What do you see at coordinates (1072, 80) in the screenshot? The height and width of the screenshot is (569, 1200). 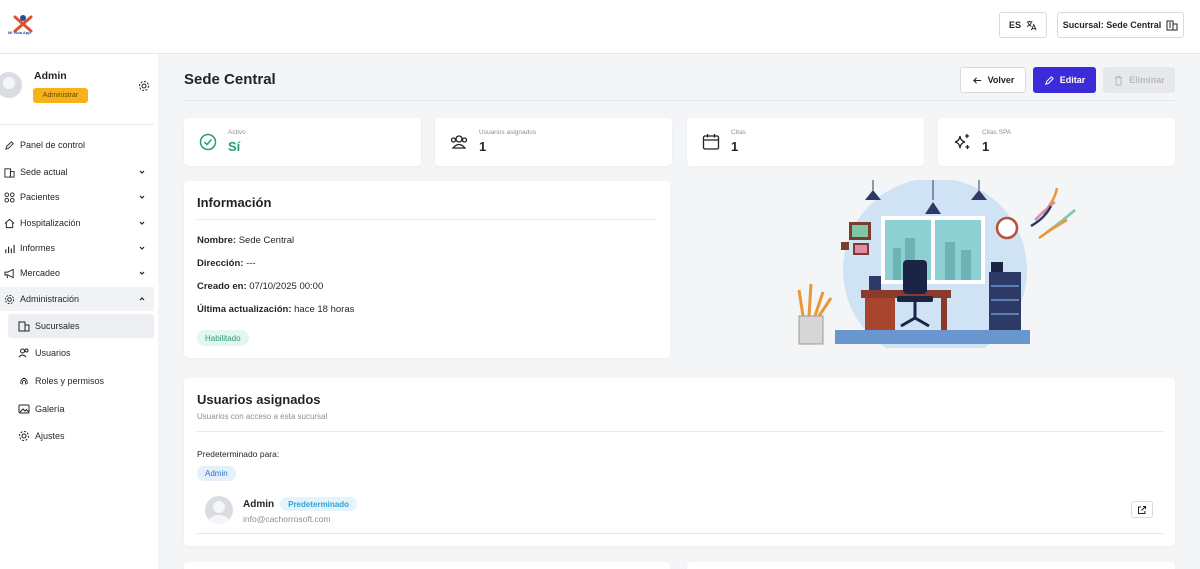 I see `edit-button-label: Editar` at bounding box center [1072, 80].